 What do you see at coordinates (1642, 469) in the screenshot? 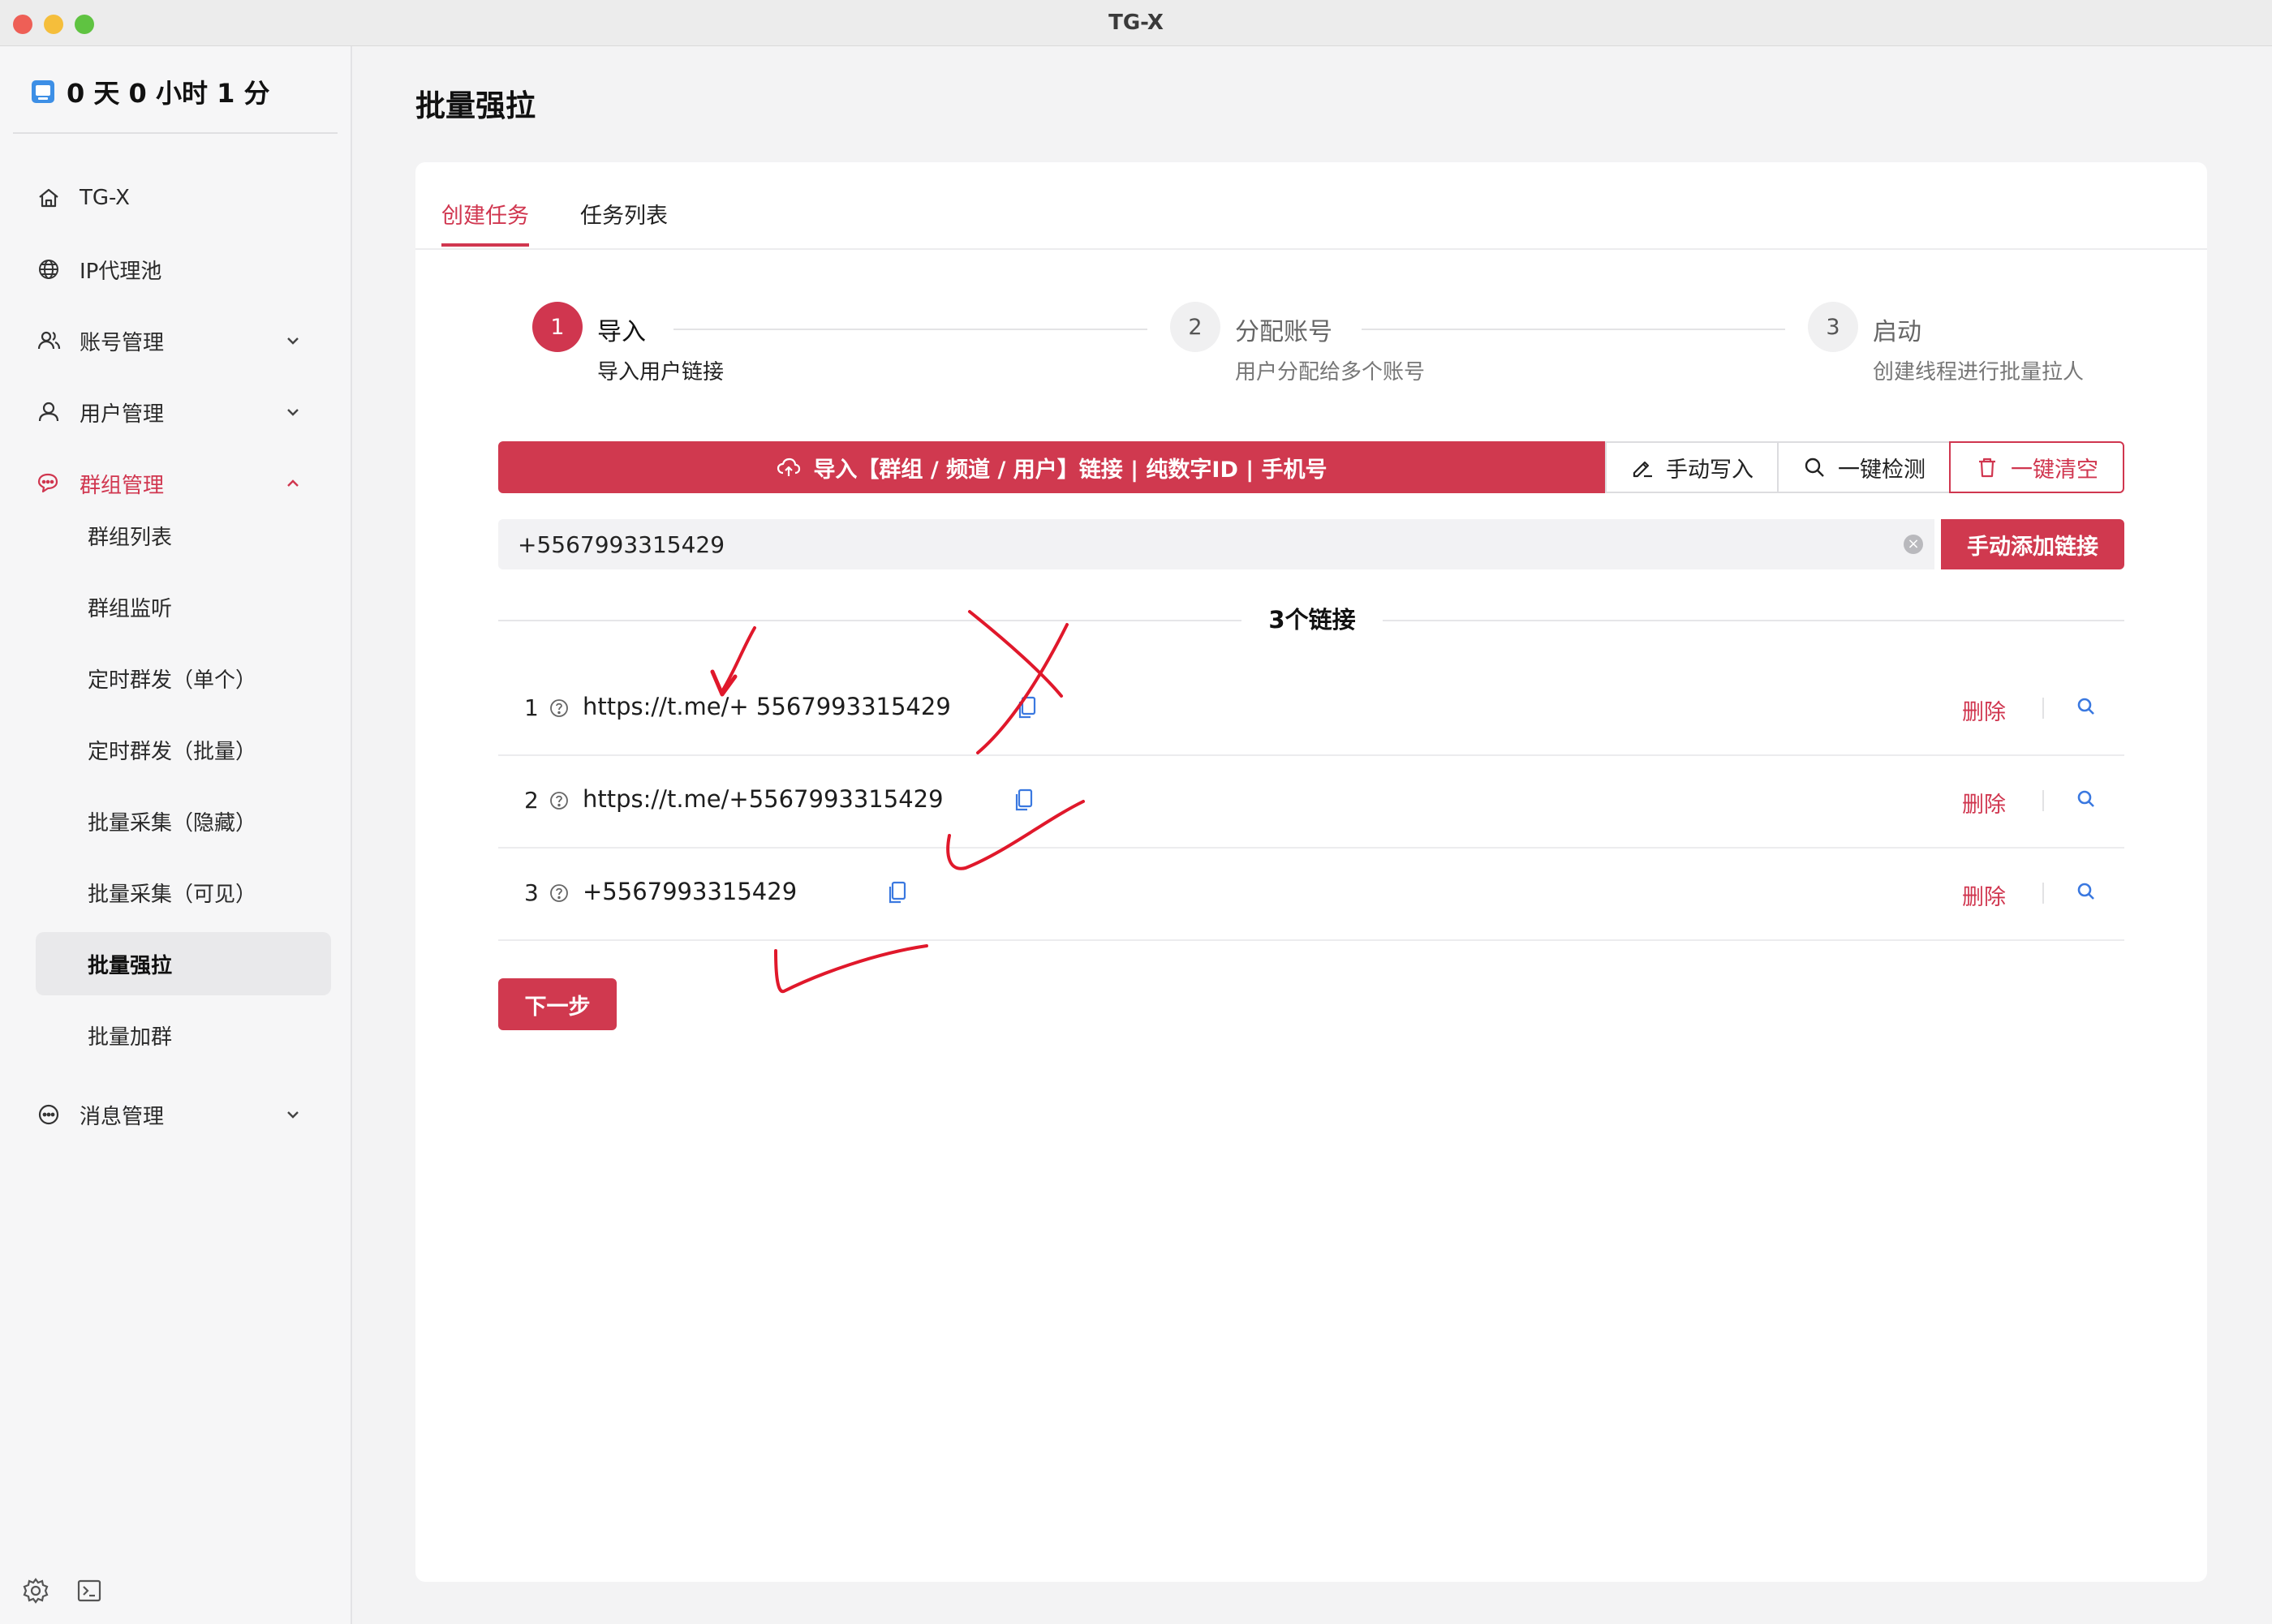
I see `pen-icon` at bounding box center [1642, 469].